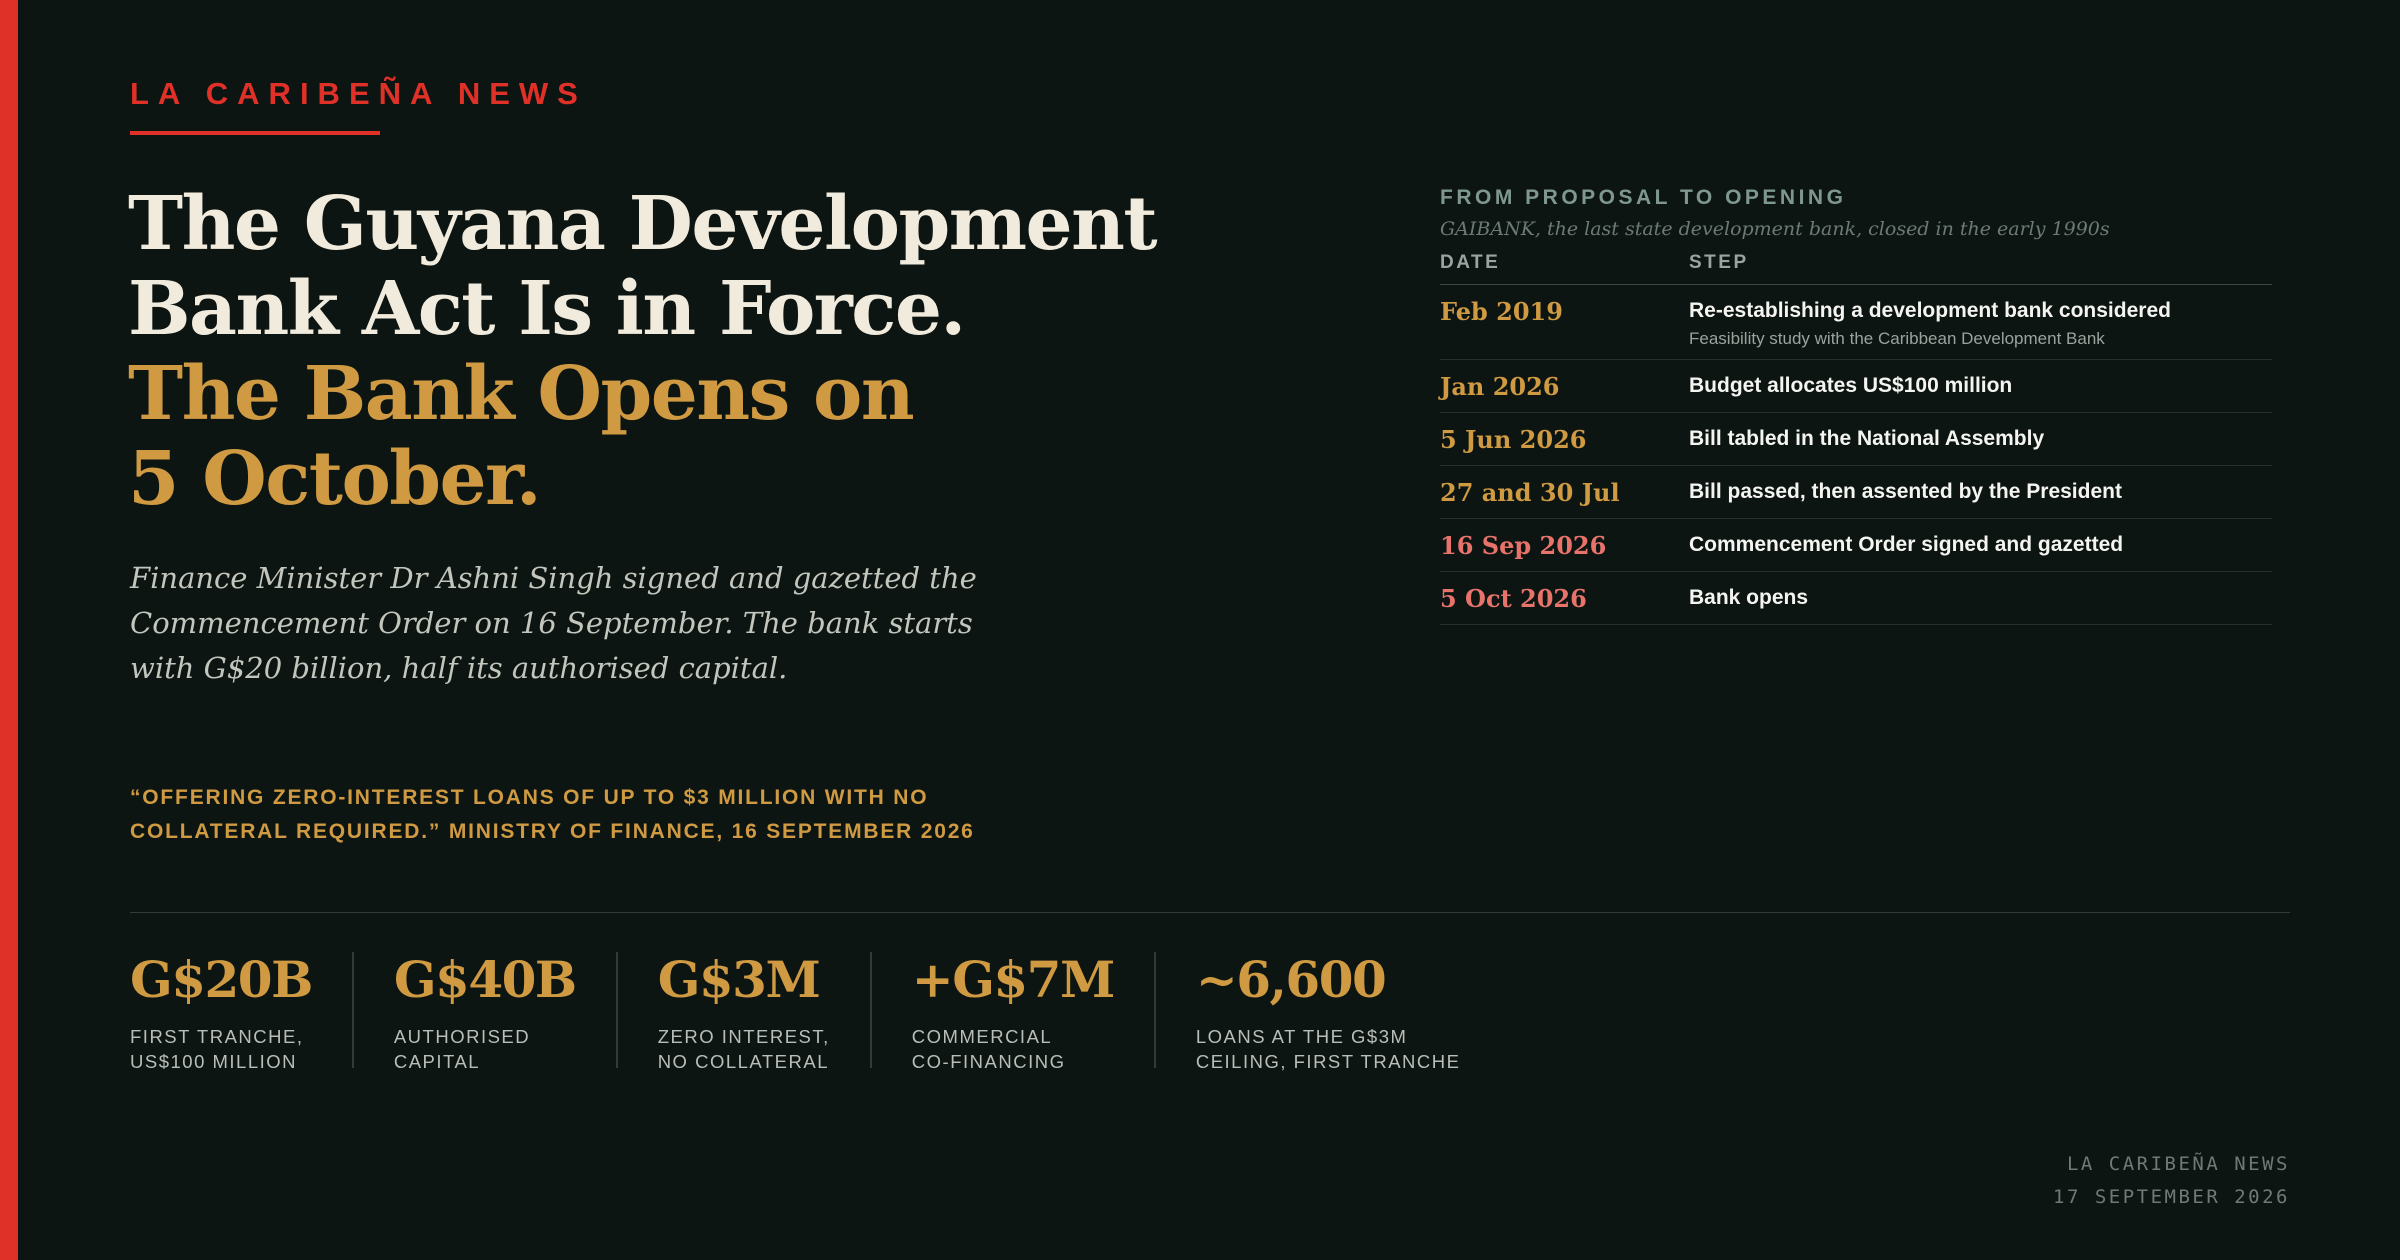 The width and height of the screenshot is (2400, 1260). I want to click on stat-label: Authorised capital, so click(485, 1049).